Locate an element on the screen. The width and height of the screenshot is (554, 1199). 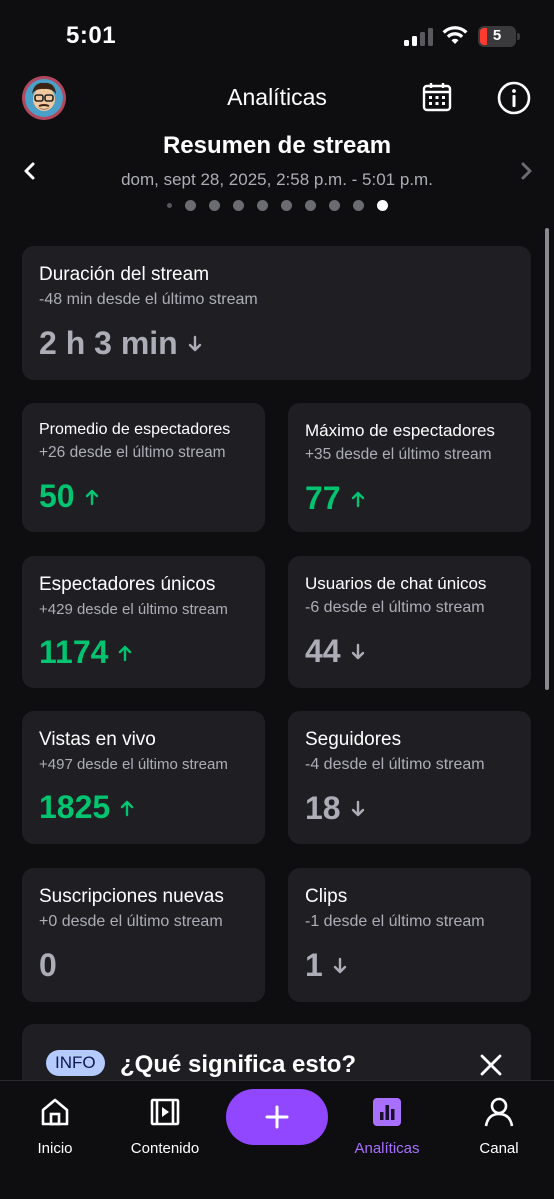
summary-title: Resumen de stream is located at coordinates (277, 145).